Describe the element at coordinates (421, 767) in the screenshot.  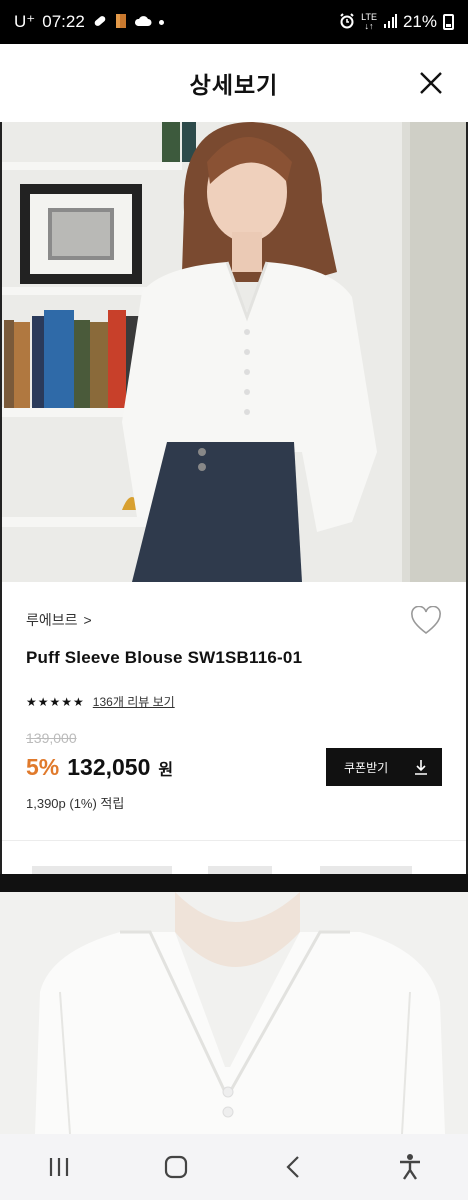
I see `download-icon` at that location.